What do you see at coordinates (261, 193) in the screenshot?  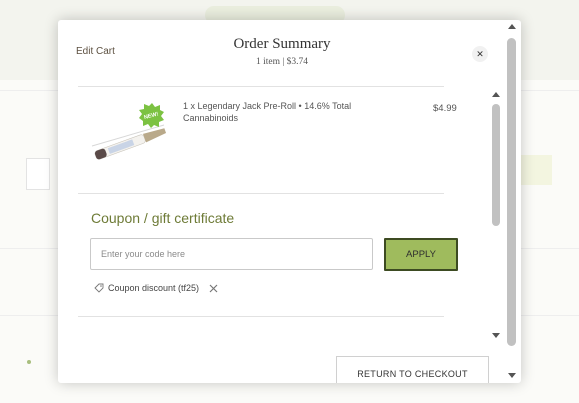 I see `item-divider` at bounding box center [261, 193].